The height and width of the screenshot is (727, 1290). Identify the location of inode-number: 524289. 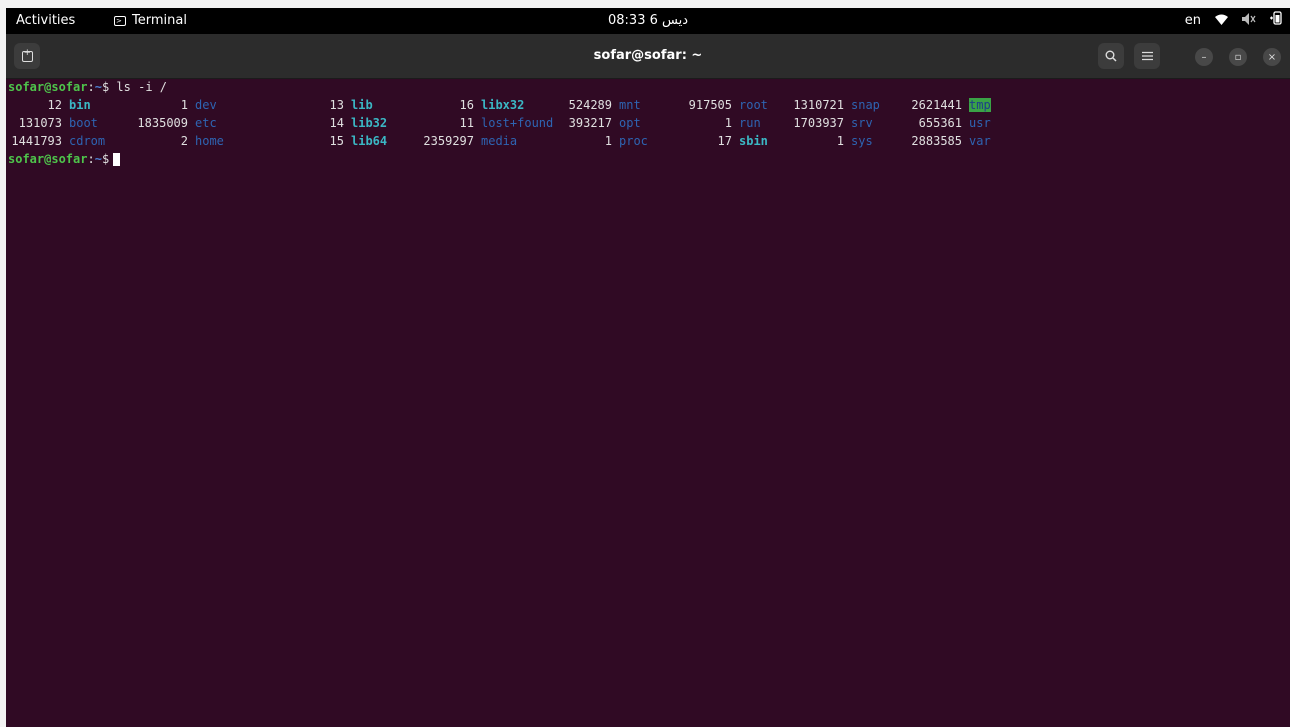
(590, 105).